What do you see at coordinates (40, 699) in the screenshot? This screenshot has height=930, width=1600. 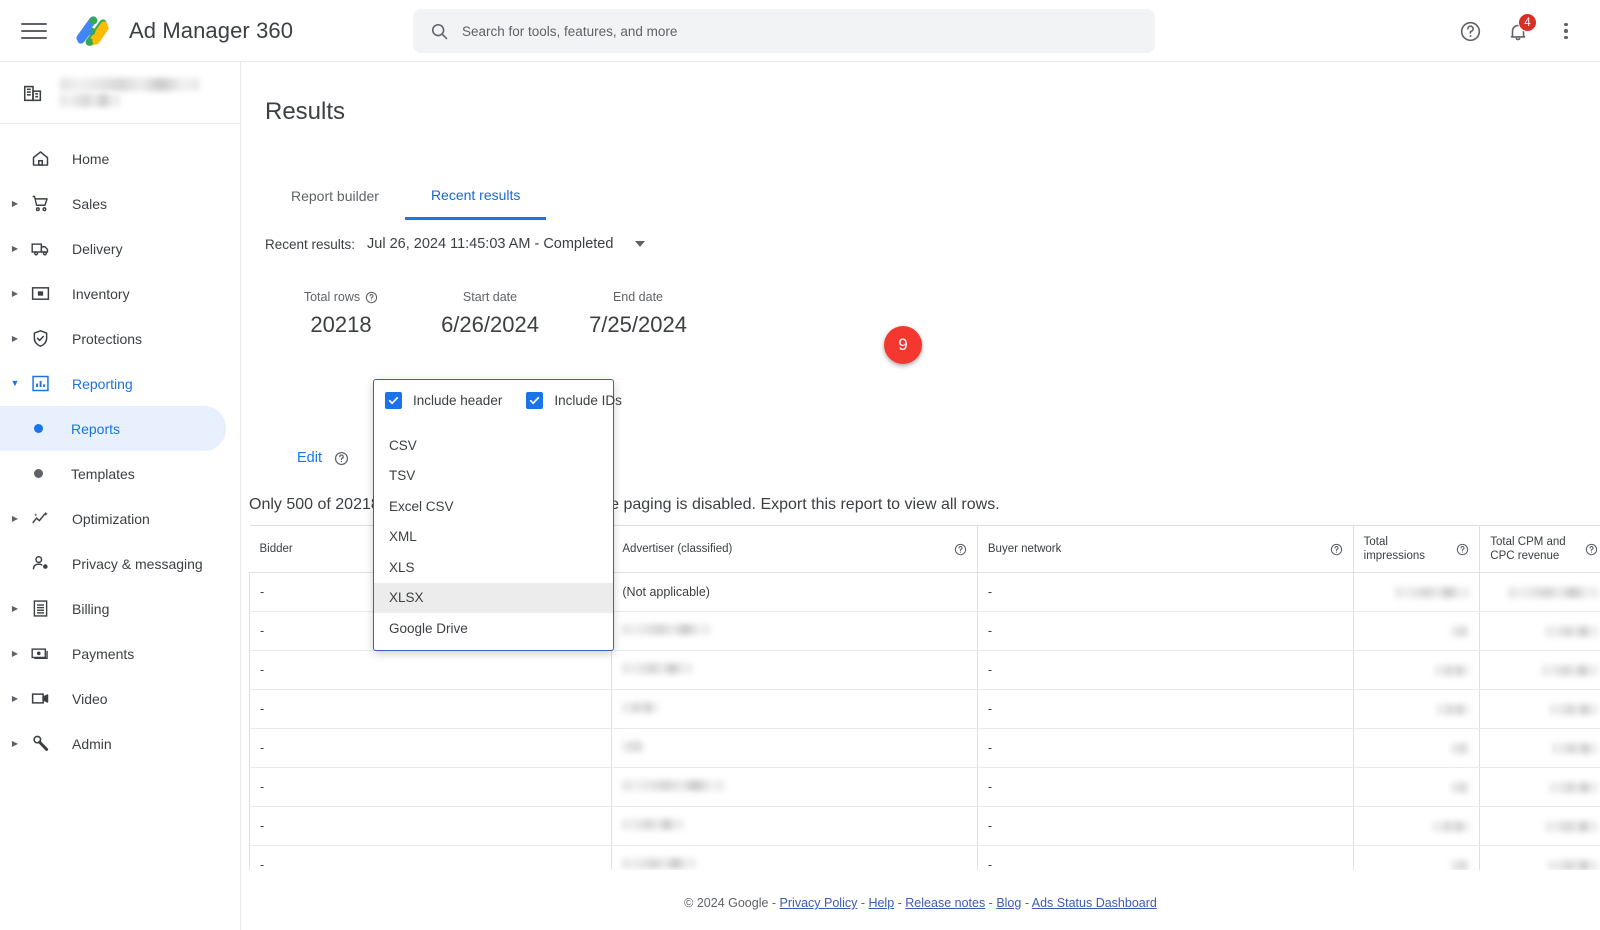 I see `video-camera-icon` at bounding box center [40, 699].